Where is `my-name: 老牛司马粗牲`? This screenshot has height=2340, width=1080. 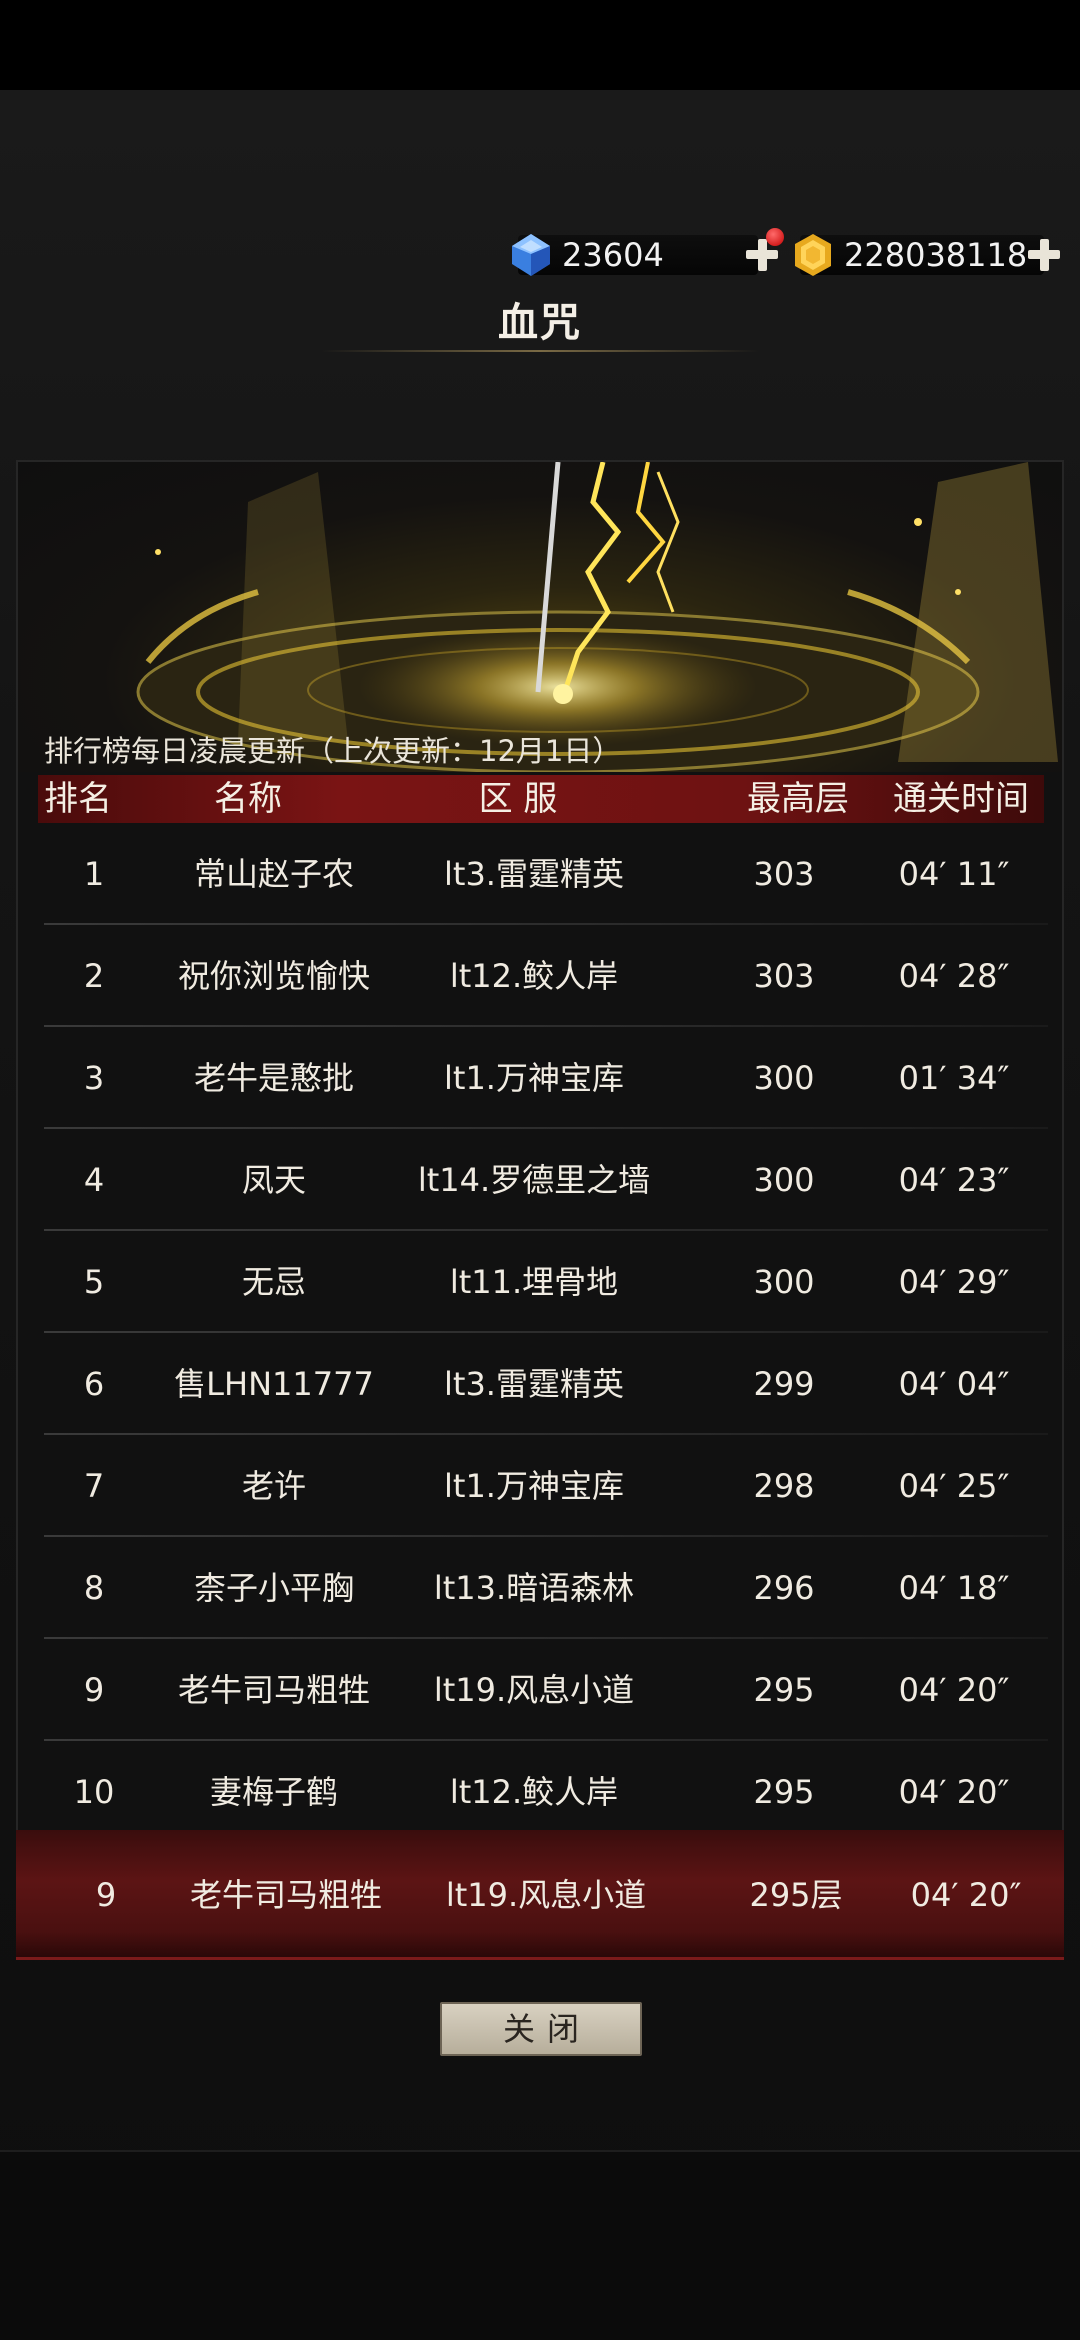
my-name: 老牛司马粗牲 is located at coordinates (285, 1895).